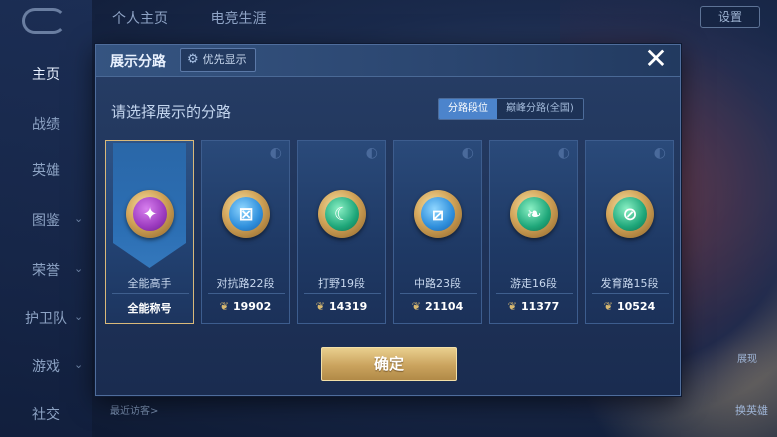 This screenshot has height=437, width=777. I want to click on dialog-header: 展示分路 ⚙ 优先显示 ✕, so click(388, 61).